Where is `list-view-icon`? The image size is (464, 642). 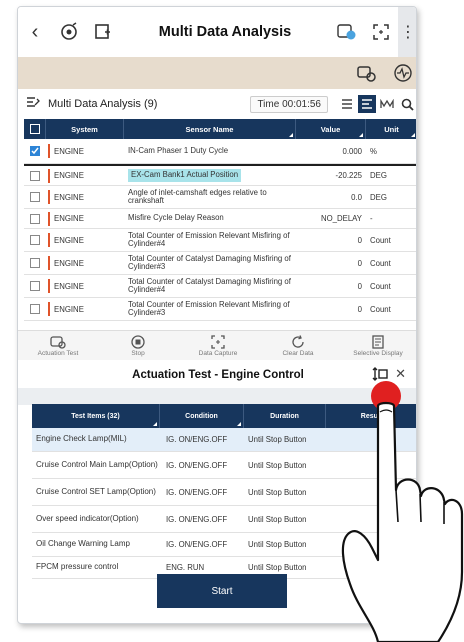
list-view-icon is located at coordinates (347, 104).